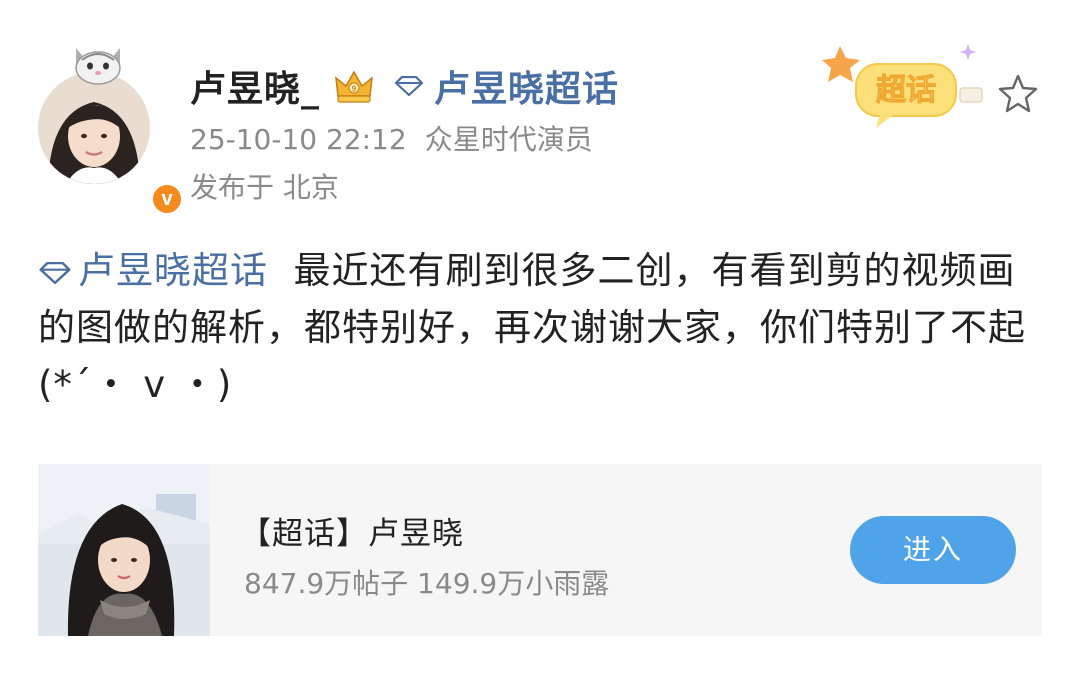 Image resolution: width=1080 pixels, height=700 pixels. I want to click on crown-icon: 9, so click(354, 86).